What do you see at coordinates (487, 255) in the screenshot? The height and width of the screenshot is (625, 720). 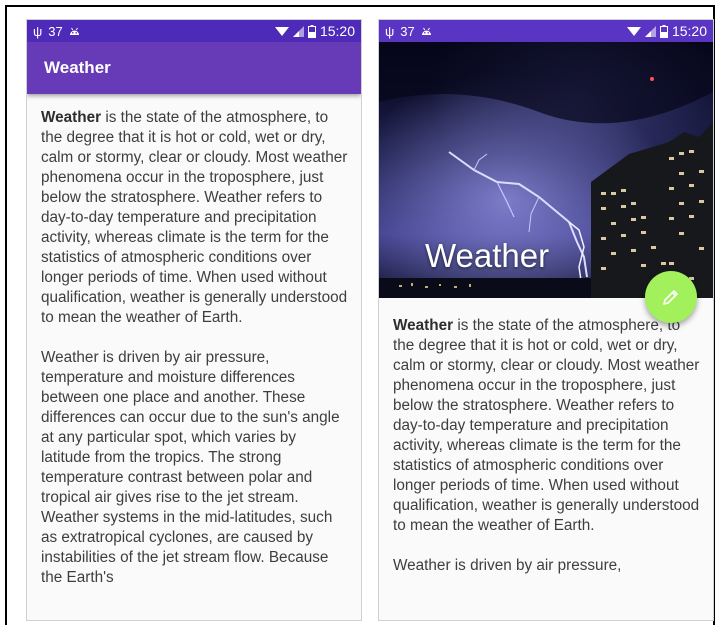 I see `hero-title: Weather` at bounding box center [487, 255].